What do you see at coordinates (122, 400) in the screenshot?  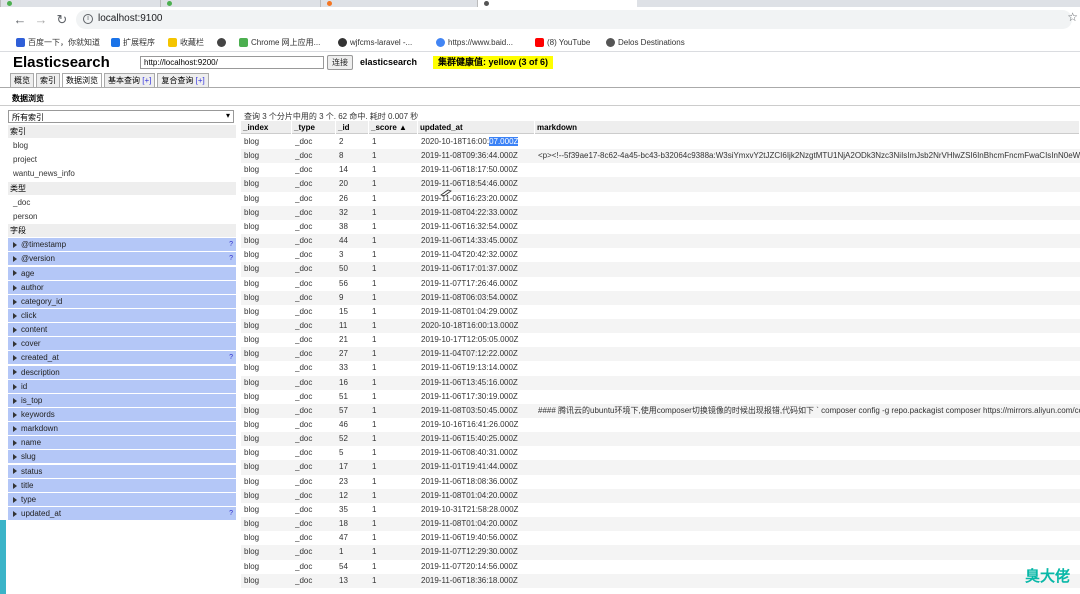 I see `field-item: is_top` at bounding box center [122, 400].